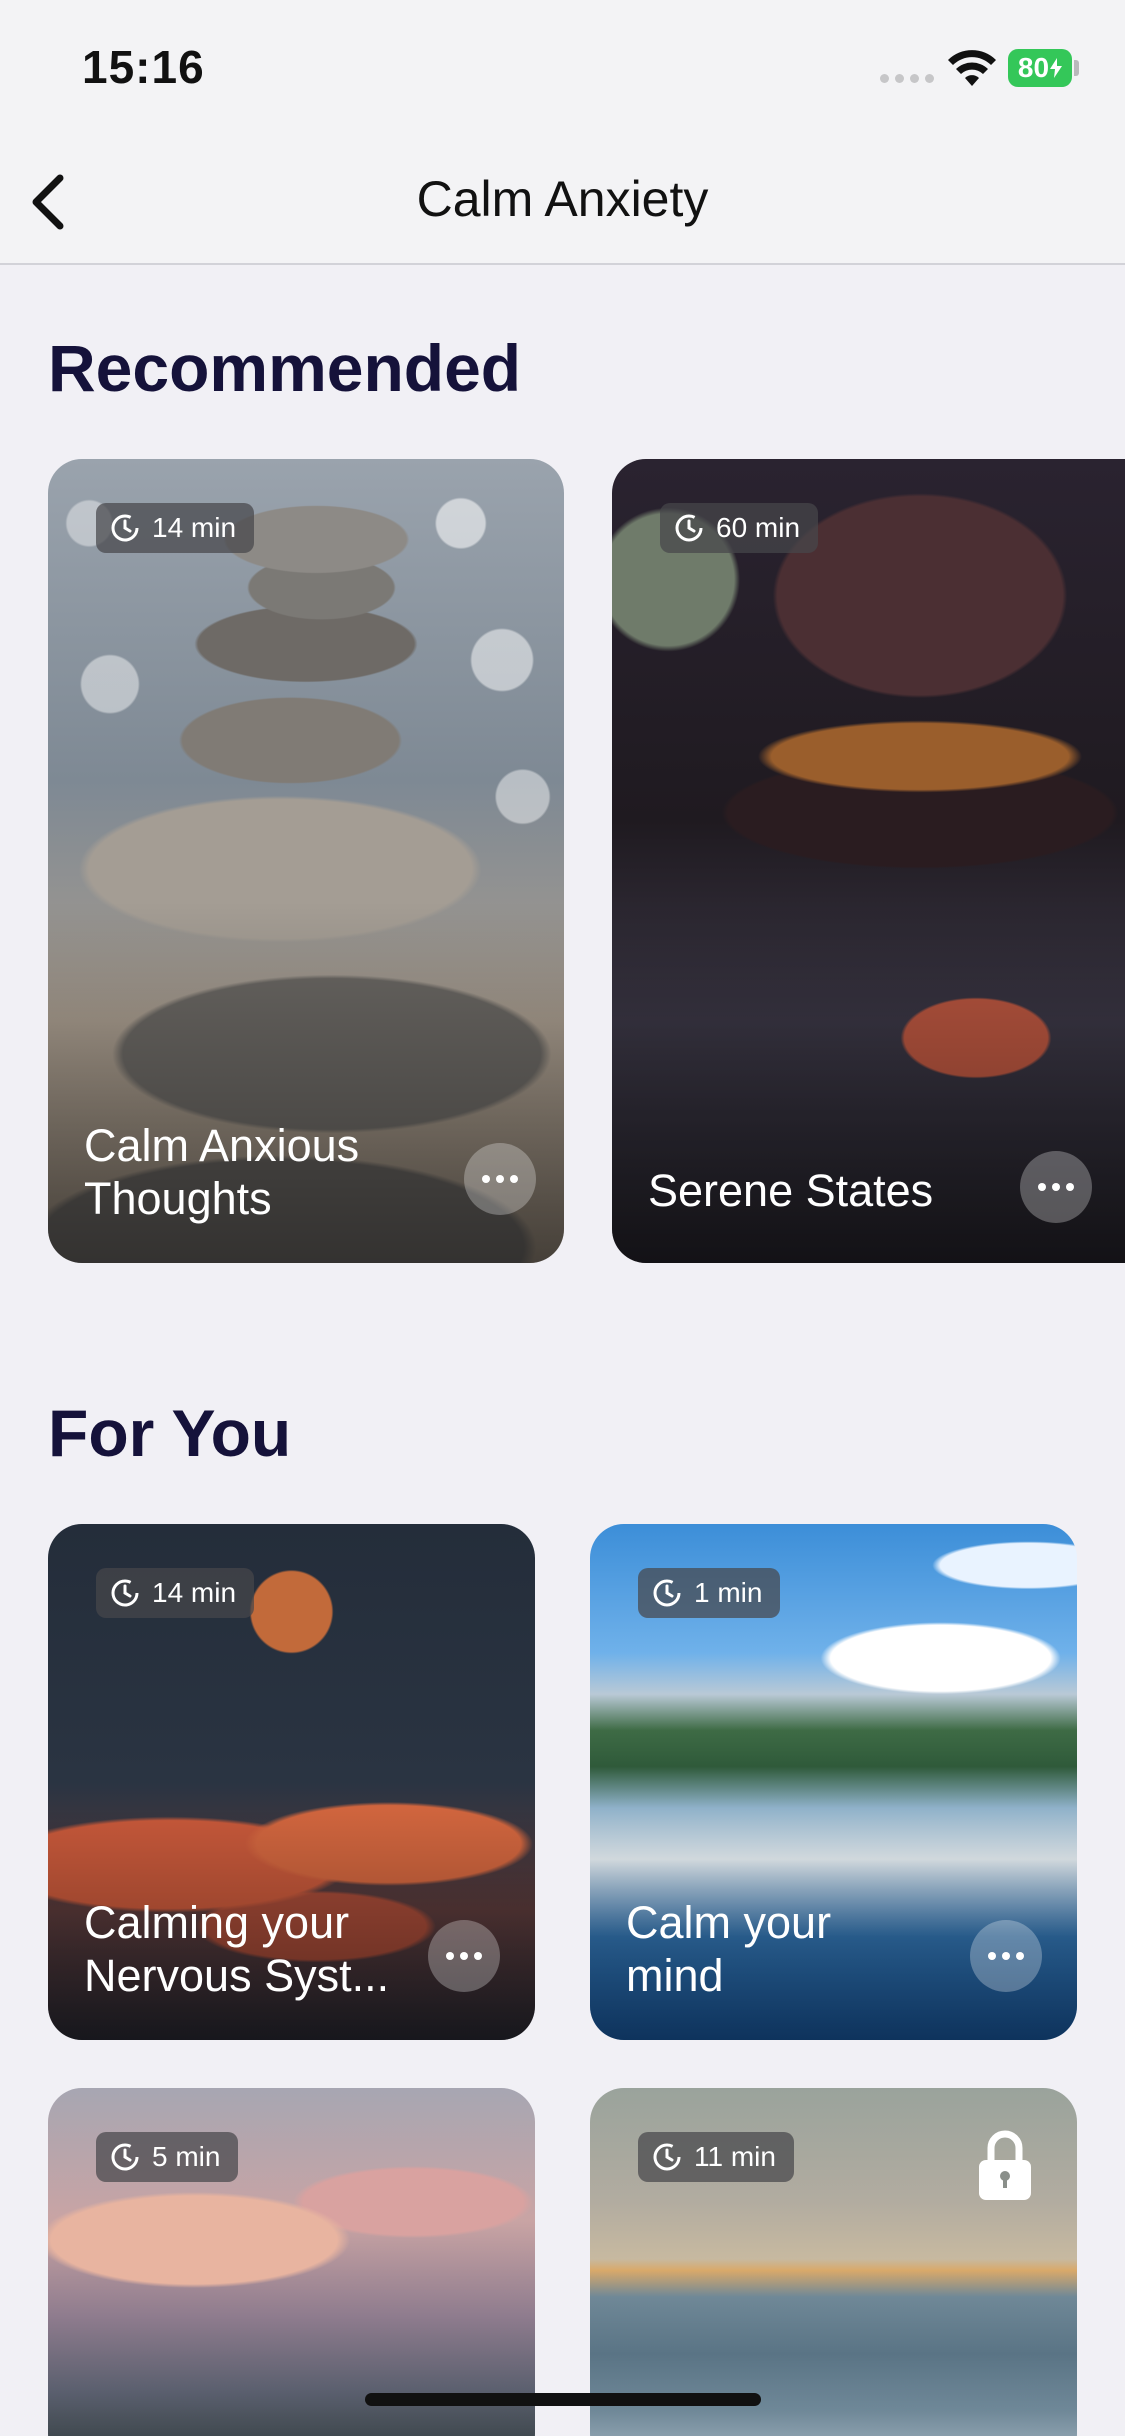  What do you see at coordinates (833, 1782) in the screenshot?
I see `for-you-card-calm-your-mind: 1 min Calm your mind` at bounding box center [833, 1782].